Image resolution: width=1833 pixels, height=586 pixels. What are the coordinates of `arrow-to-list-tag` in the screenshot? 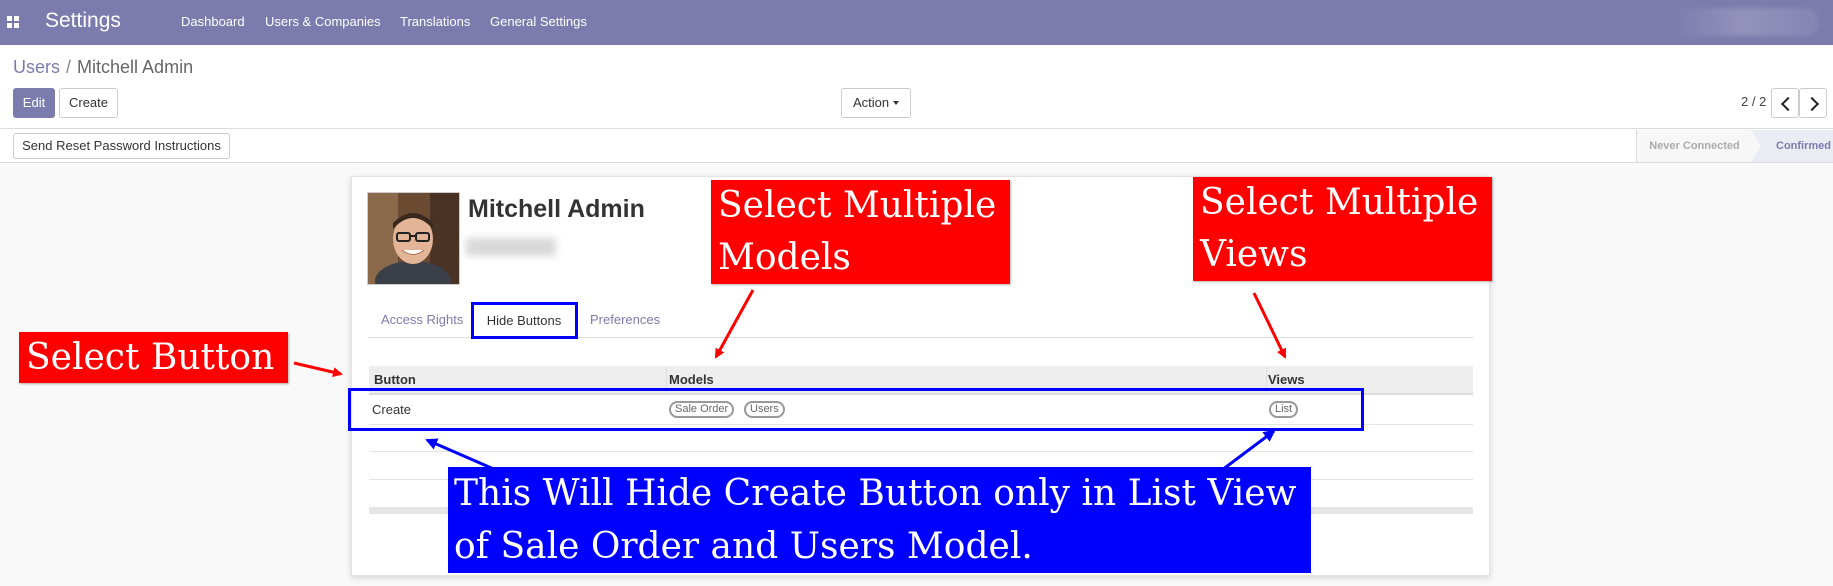 It's located at (1248, 450).